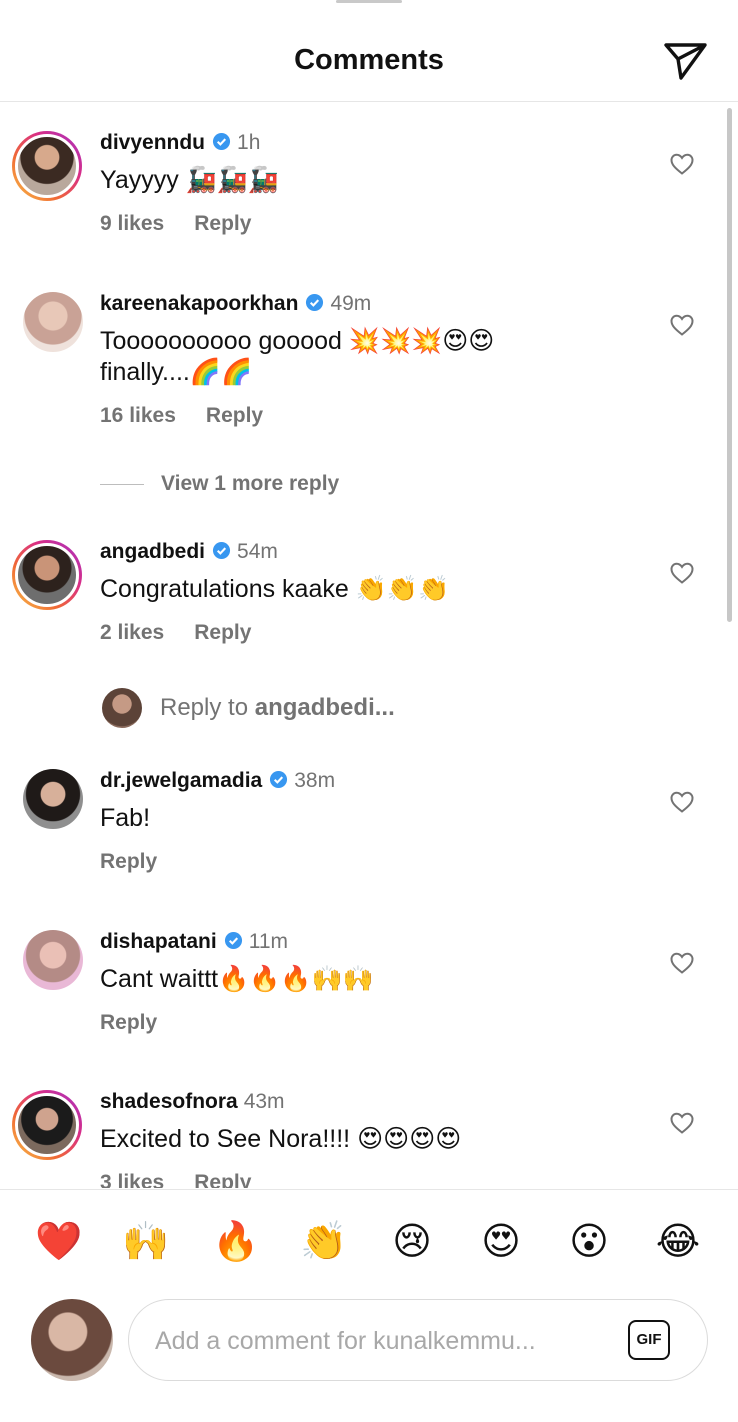  What do you see at coordinates (181, 780) in the screenshot?
I see `comment-username: dr.jewelgamadia` at bounding box center [181, 780].